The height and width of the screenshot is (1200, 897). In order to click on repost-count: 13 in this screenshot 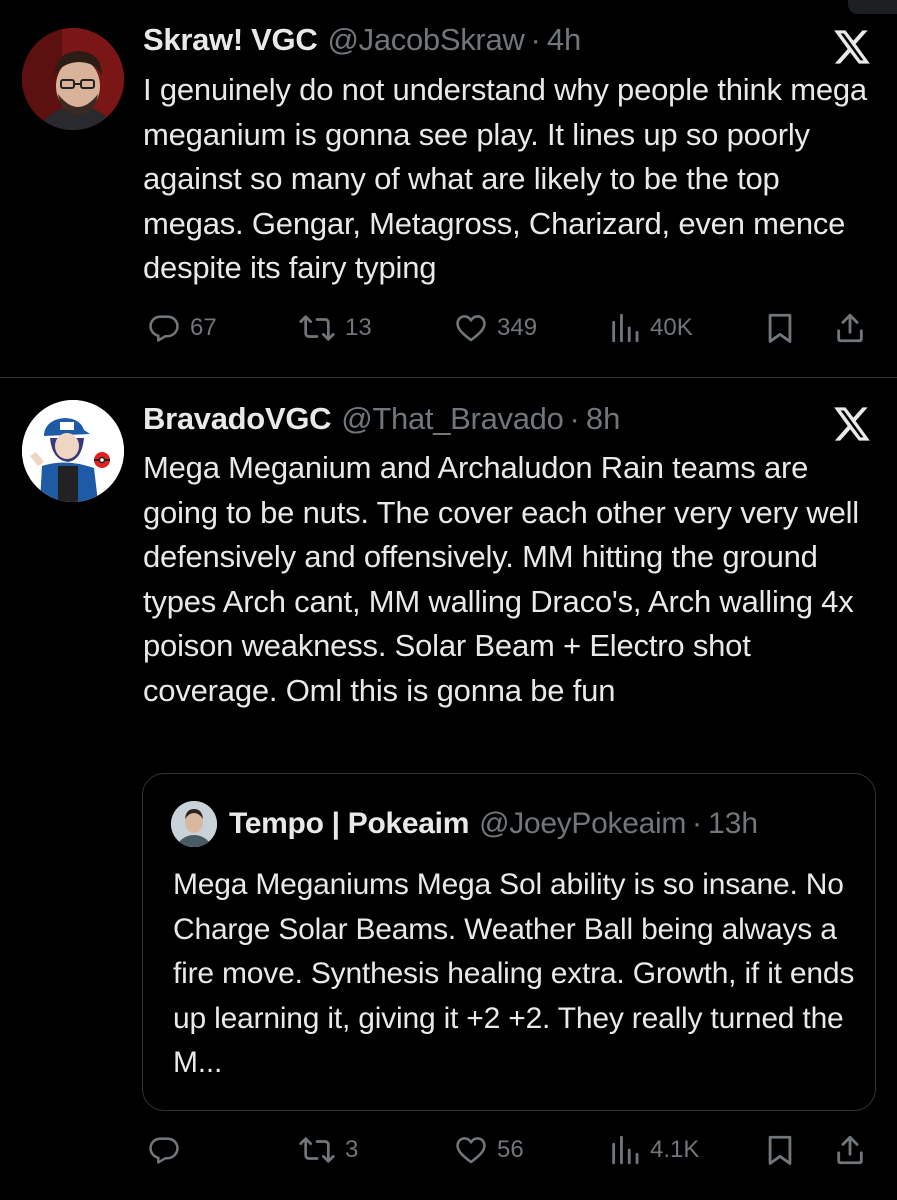, I will do `click(358, 327)`.